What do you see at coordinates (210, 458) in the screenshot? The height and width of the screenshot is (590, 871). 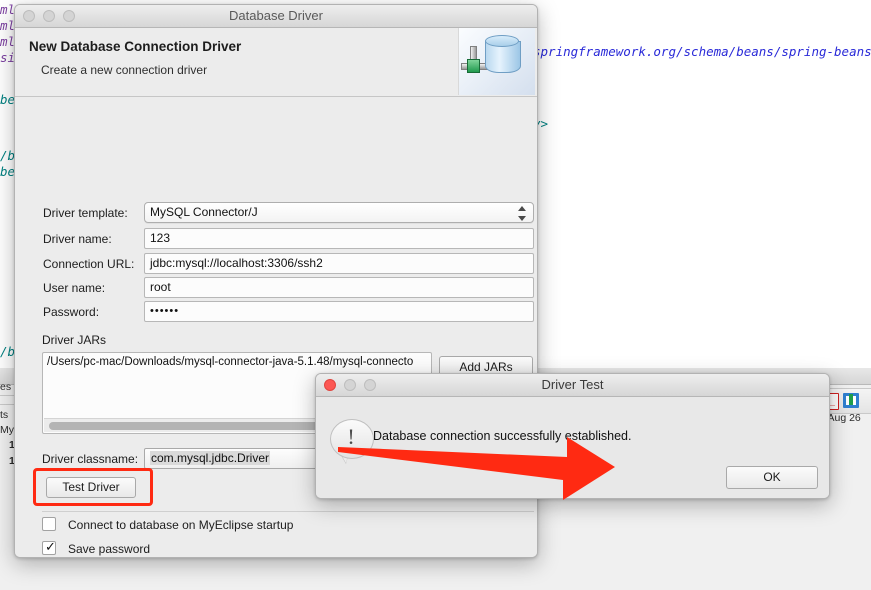 I see `driver-classname-value: com.mysql.jdbc.Driver` at bounding box center [210, 458].